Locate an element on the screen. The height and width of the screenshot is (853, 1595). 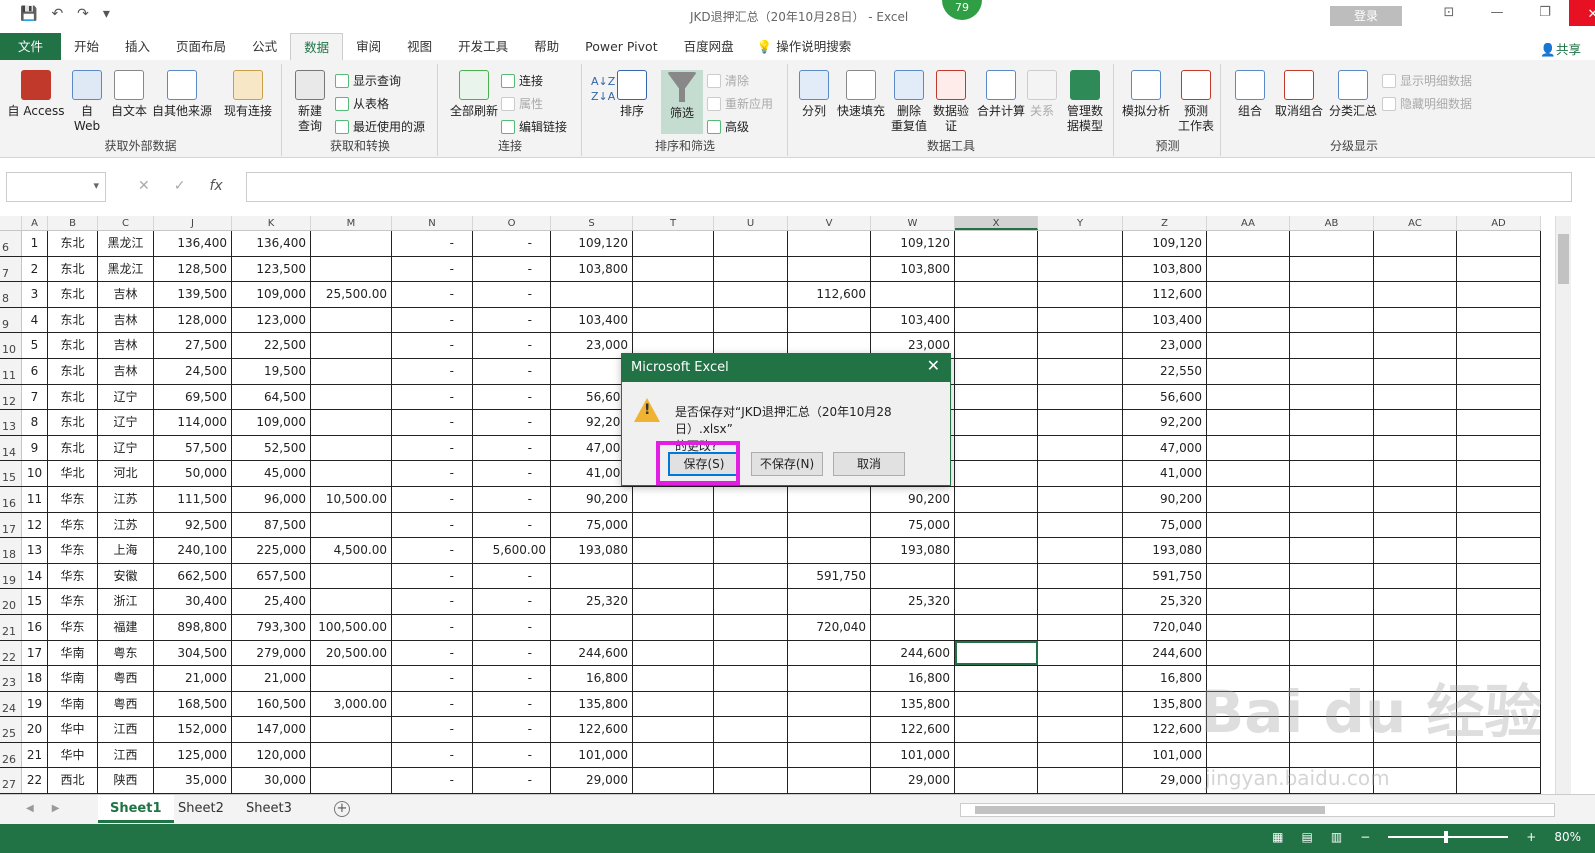
column-header-c: C is located at coordinates (126, 223).